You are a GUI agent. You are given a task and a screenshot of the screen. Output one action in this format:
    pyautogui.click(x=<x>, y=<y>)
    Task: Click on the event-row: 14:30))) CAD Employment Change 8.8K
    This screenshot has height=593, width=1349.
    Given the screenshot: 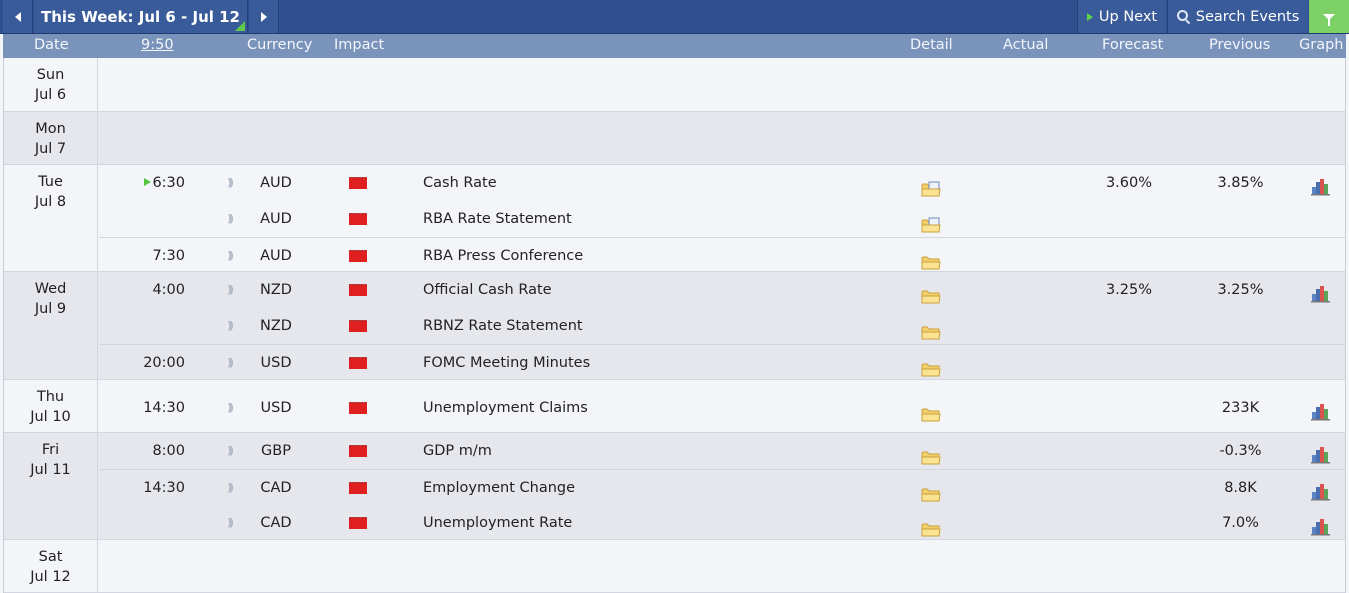 What is the action you would take?
    pyautogui.click(x=722, y=487)
    